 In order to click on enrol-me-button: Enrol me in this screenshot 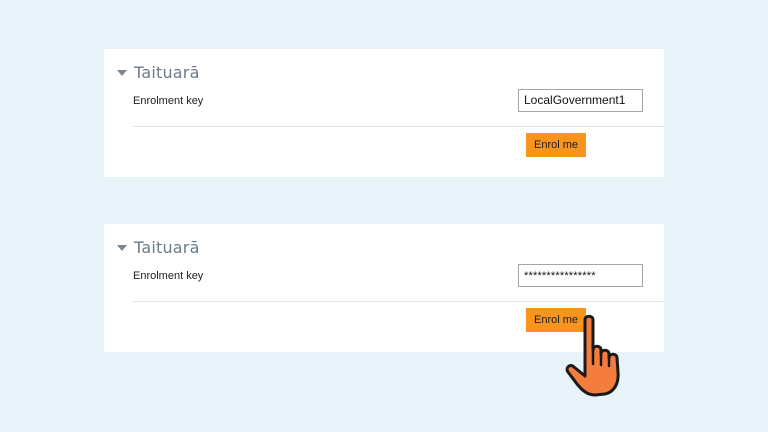, I will do `click(556, 145)`.